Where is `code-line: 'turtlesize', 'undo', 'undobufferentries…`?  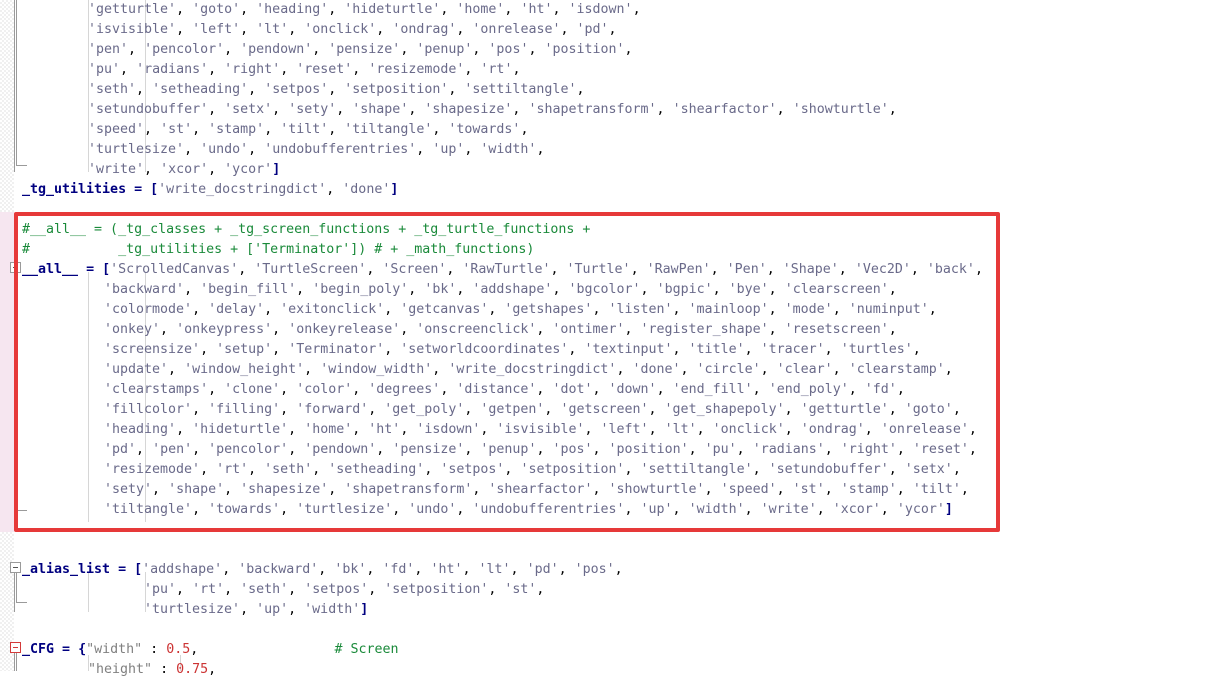 code-line: 'turtlesize', 'undo', 'undobufferentries… is located at coordinates (316, 150).